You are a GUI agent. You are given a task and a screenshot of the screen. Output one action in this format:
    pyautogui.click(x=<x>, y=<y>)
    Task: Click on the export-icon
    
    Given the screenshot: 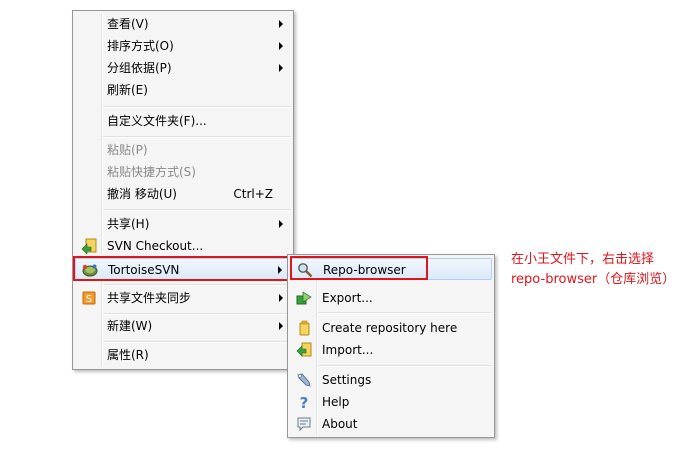 What is the action you would take?
    pyautogui.click(x=304, y=298)
    